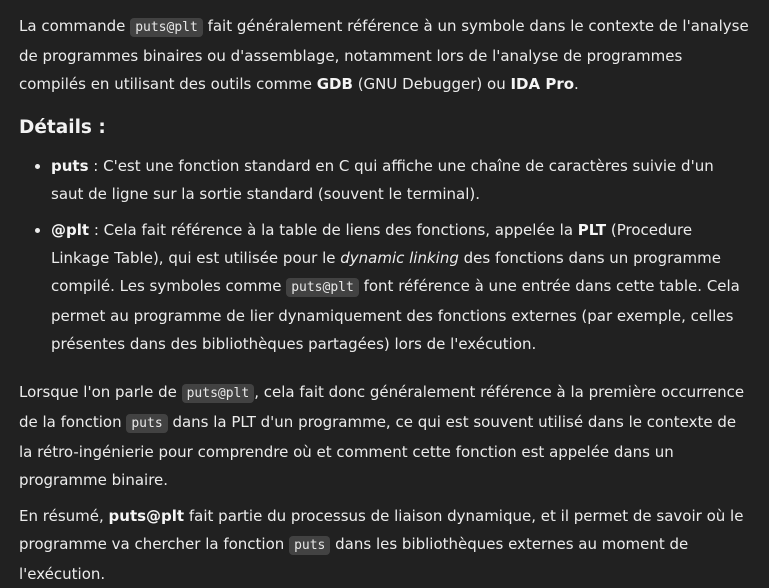 This screenshot has width=769, height=588. What do you see at coordinates (70, 166) in the screenshot?
I see `bullet-term-puts: puts` at bounding box center [70, 166].